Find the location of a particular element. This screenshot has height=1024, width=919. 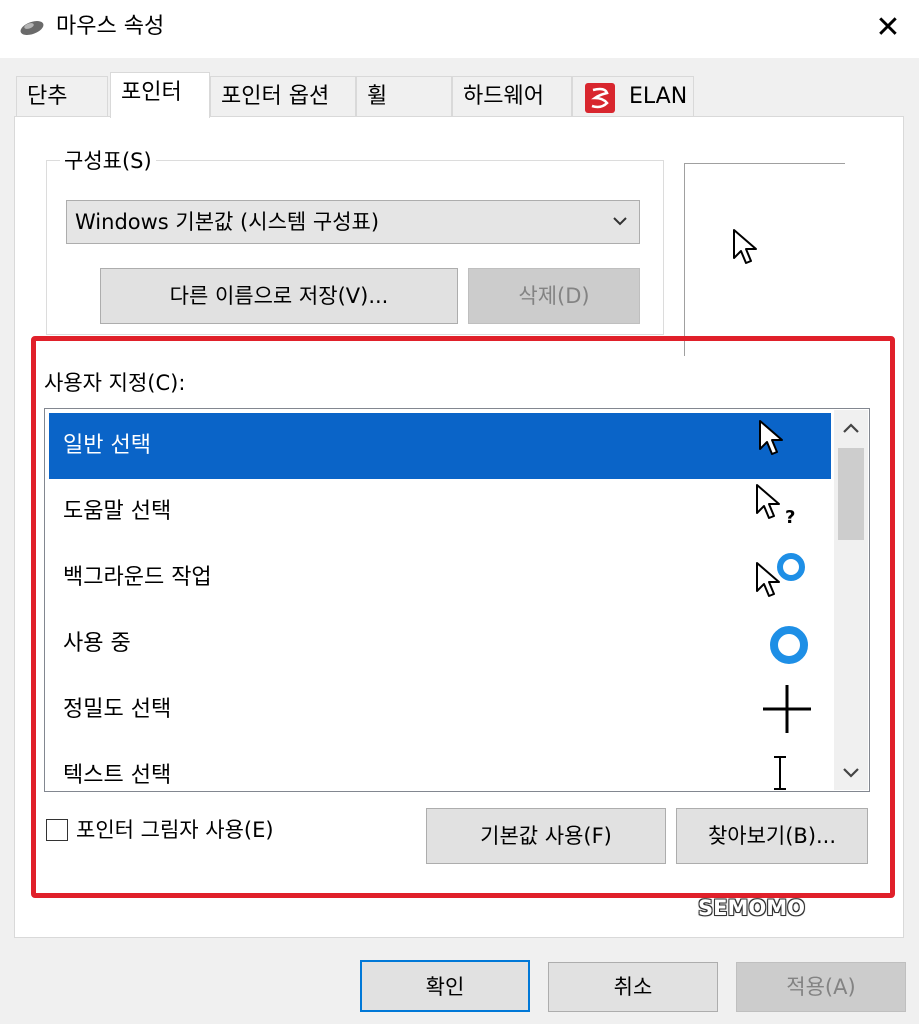

chevron-down-icon is located at coordinates (620, 221).